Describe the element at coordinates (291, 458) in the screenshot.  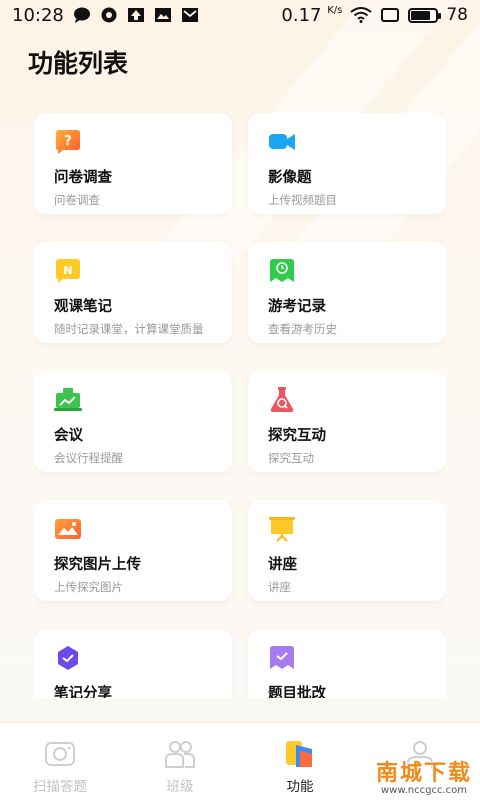
I see `card-subtitle: 探究互动` at that location.